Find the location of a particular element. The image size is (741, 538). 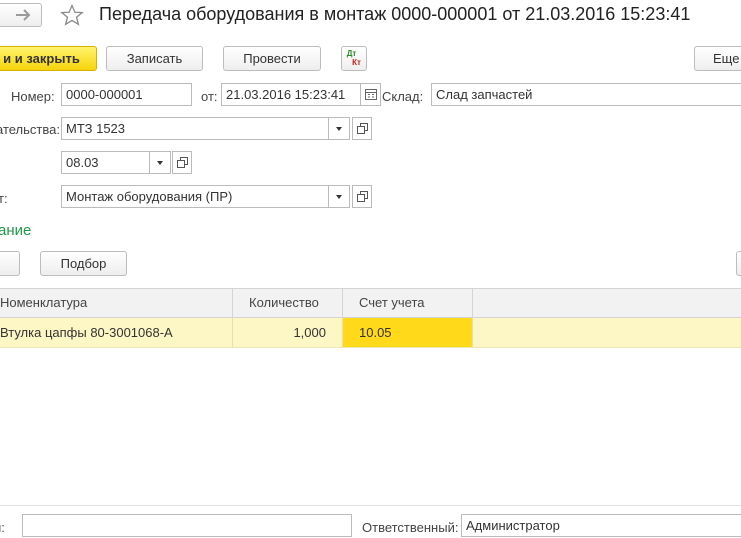

forward-button is located at coordinates (21, 15).